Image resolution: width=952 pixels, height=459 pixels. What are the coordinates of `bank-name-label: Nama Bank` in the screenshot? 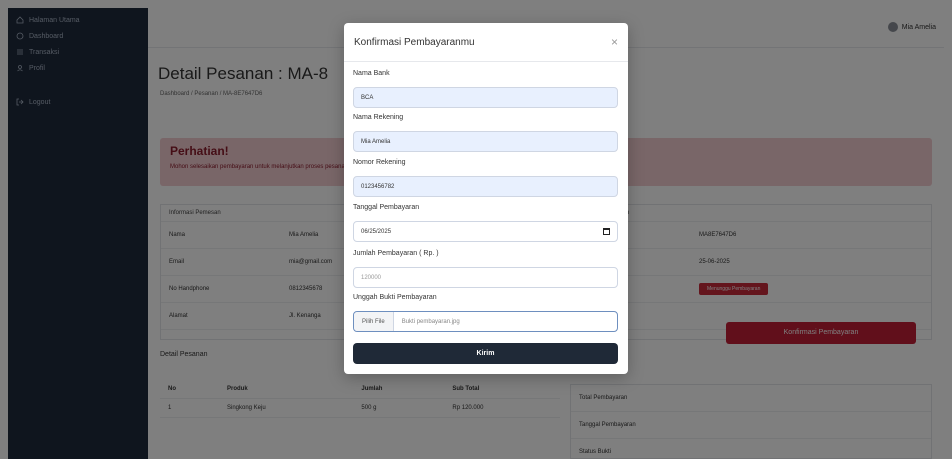 It's located at (371, 73).